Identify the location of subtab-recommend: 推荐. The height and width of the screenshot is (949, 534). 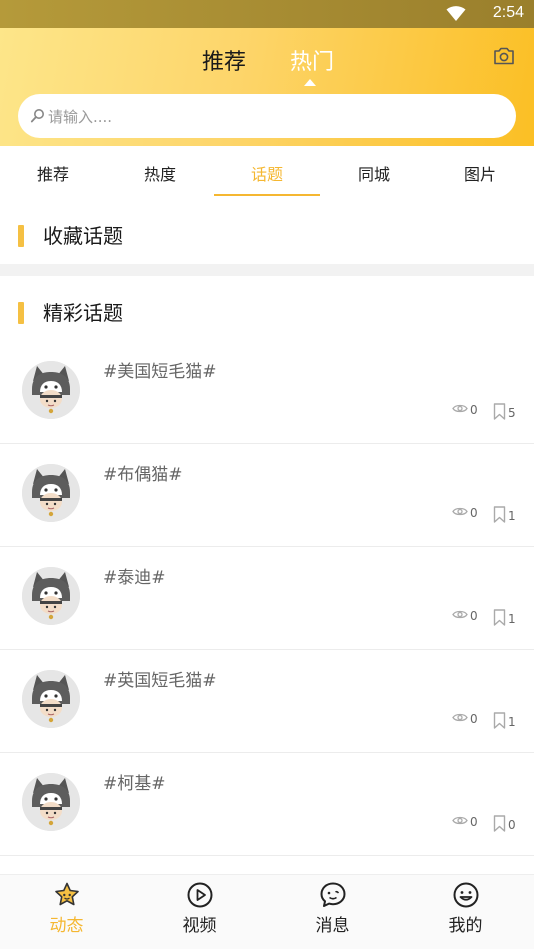
(53, 173).